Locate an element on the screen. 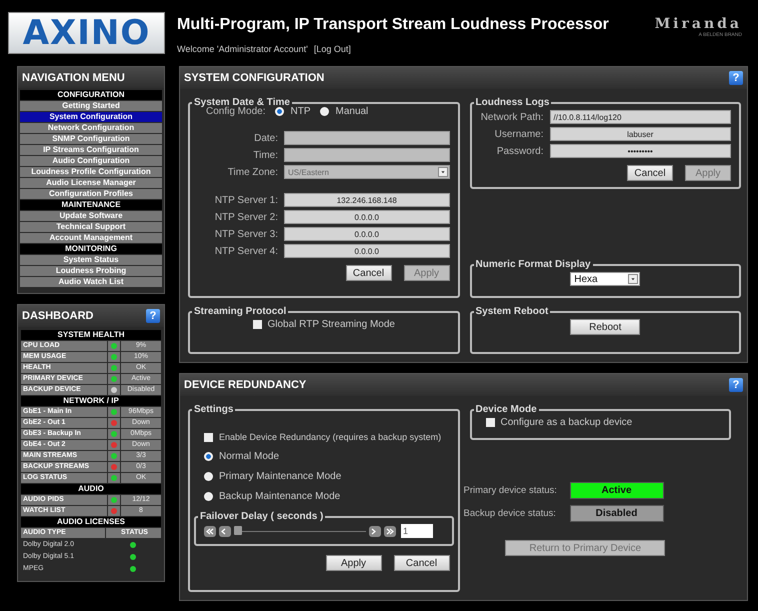 The image size is (758, 611). double-chevron-left-icon is located at coordinates (210, 531).